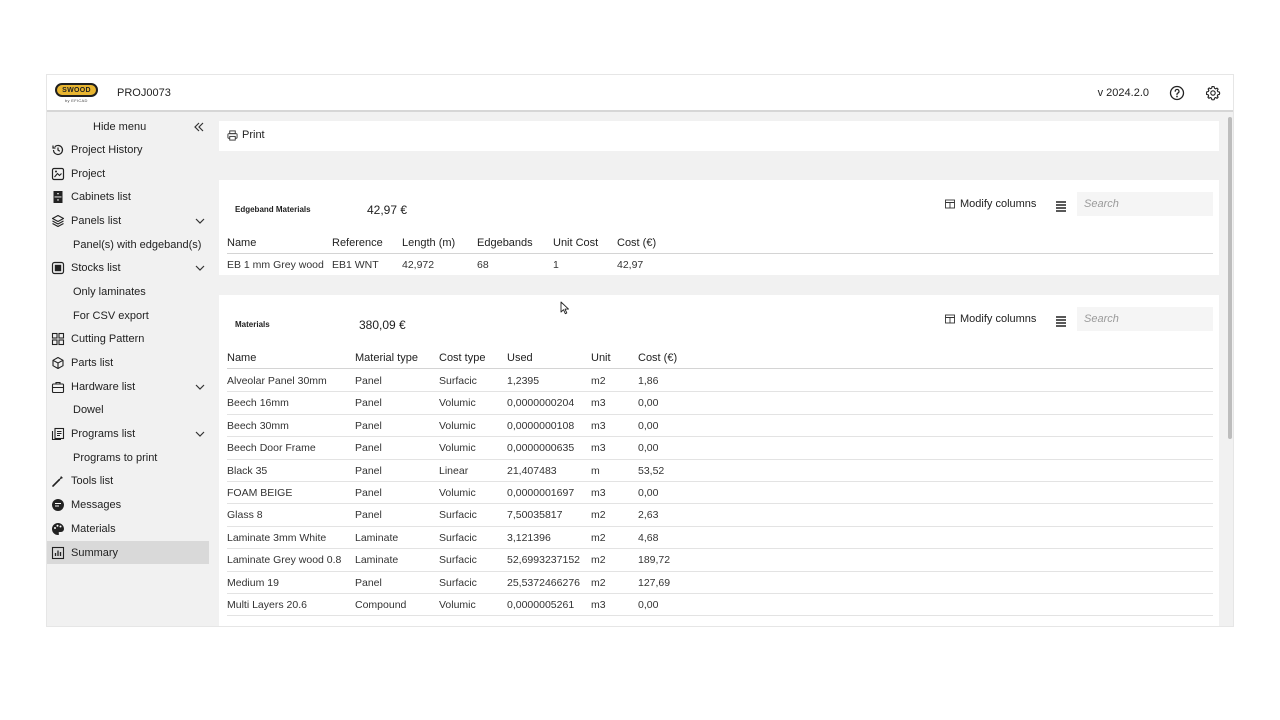 The width and height of the screenshot is (1280, 720). What do you see at coordinates (199, 127) in the screenshot?
I see `double-chevron-left-icon` at bounding box center [199, 127].